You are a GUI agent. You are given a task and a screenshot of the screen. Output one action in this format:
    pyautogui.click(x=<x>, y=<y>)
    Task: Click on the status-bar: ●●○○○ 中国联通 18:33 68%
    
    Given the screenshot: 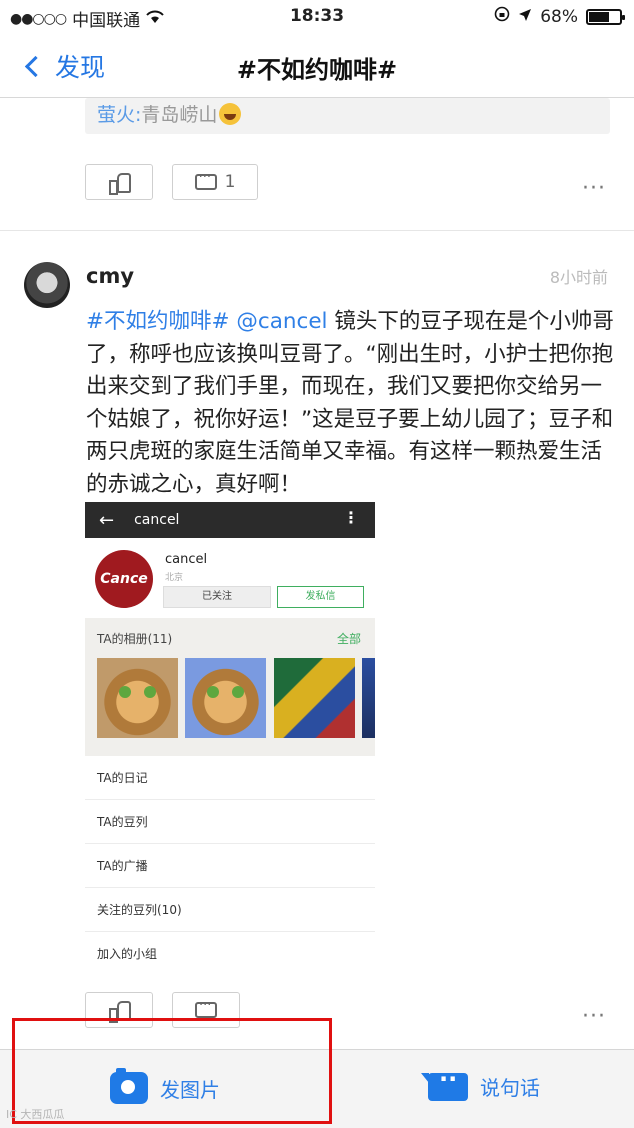 What is the action you would take?
    pyautogui.click(x=317, y=17)
    